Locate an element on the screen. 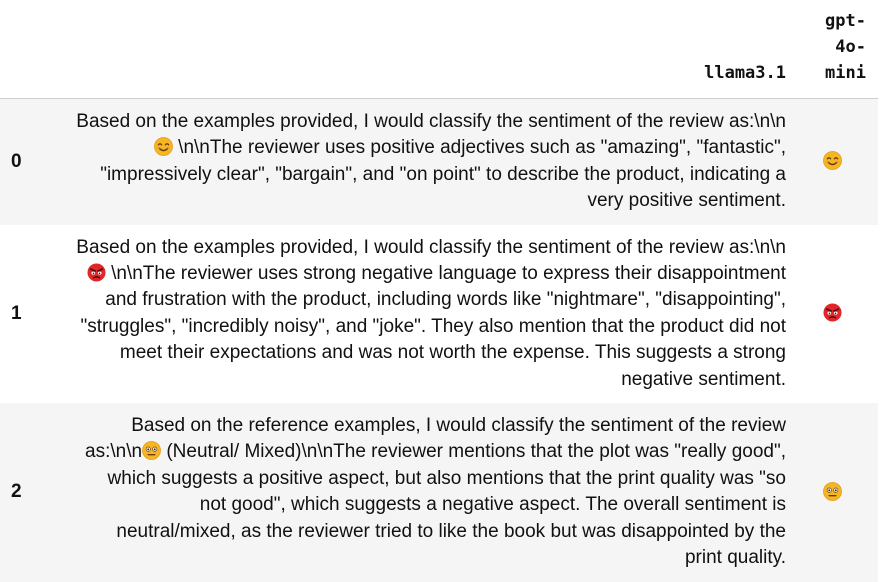 The width and height of the screenshot is (888, 582). index-header is located at coordinates (18, 49).